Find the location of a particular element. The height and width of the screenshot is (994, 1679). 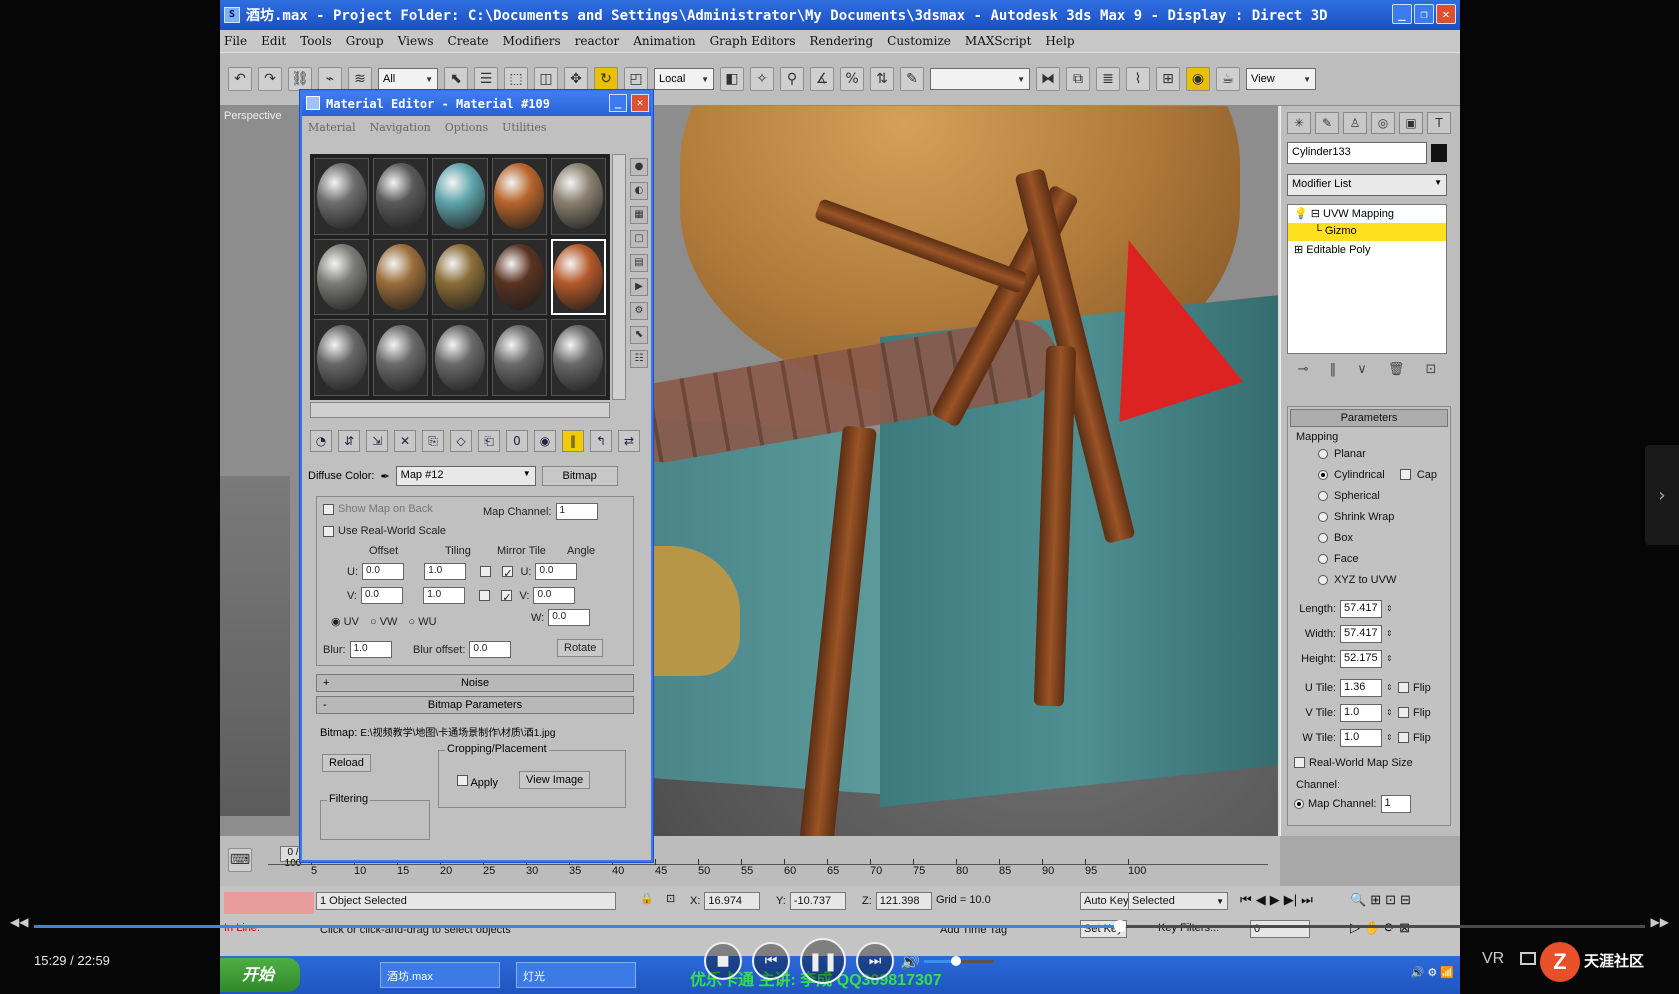

med-minimize-button: _ is located at coordinates (618, 103).